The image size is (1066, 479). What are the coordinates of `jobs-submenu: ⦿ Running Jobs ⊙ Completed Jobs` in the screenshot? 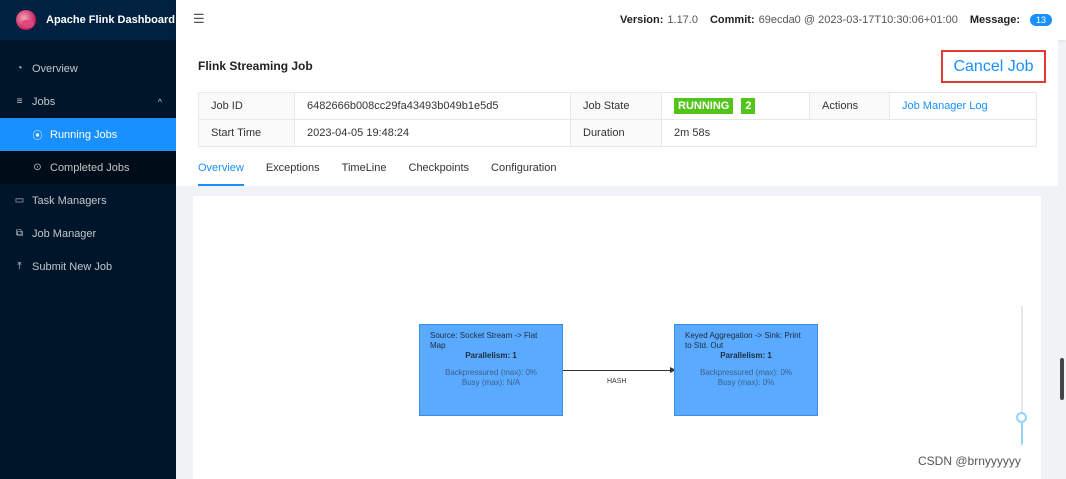 It's located at (88, 151).